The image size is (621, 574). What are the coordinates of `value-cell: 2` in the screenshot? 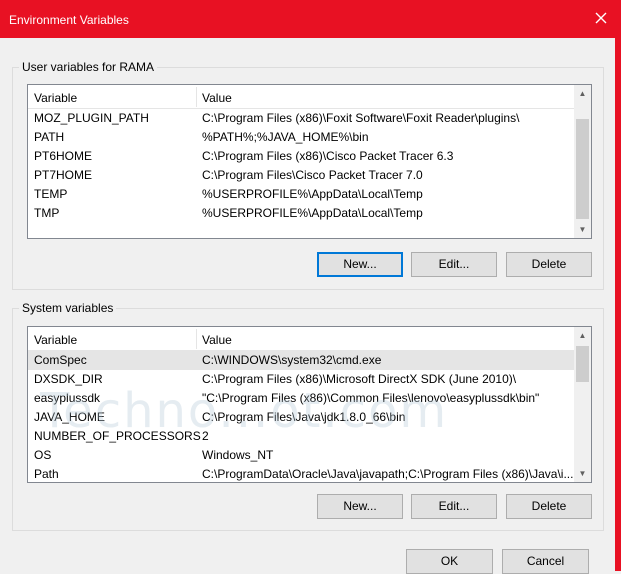 It's located at (205, 436).